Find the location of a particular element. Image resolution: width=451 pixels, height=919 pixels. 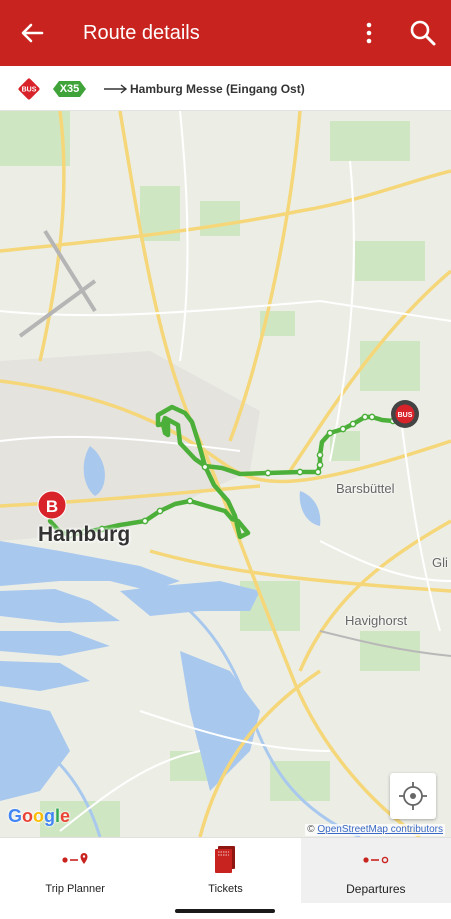

bus-mode-icon: BUS is located at coordinates (29, 89).